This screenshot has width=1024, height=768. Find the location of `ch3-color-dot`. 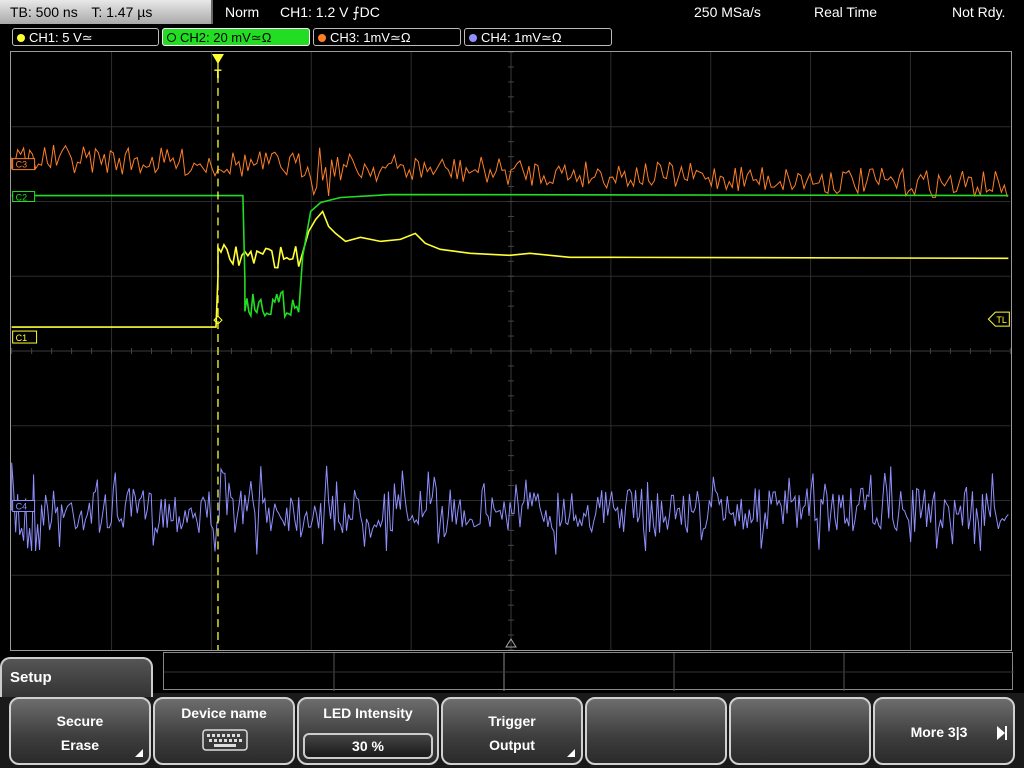

ch3-color-dot is located at coordinates (322, 37).